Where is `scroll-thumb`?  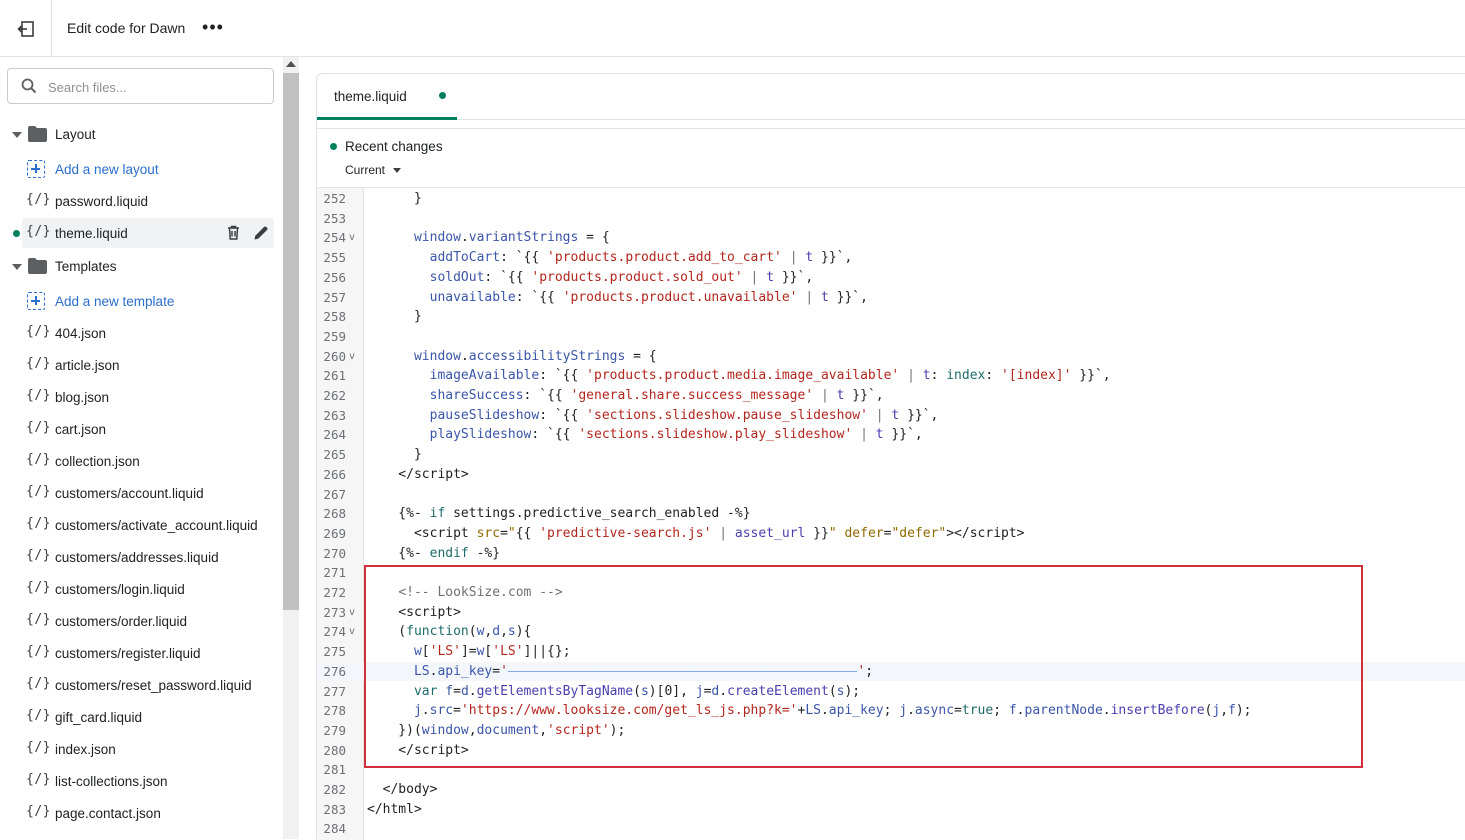 scroll-thumb is located at coordinates (291, 341).